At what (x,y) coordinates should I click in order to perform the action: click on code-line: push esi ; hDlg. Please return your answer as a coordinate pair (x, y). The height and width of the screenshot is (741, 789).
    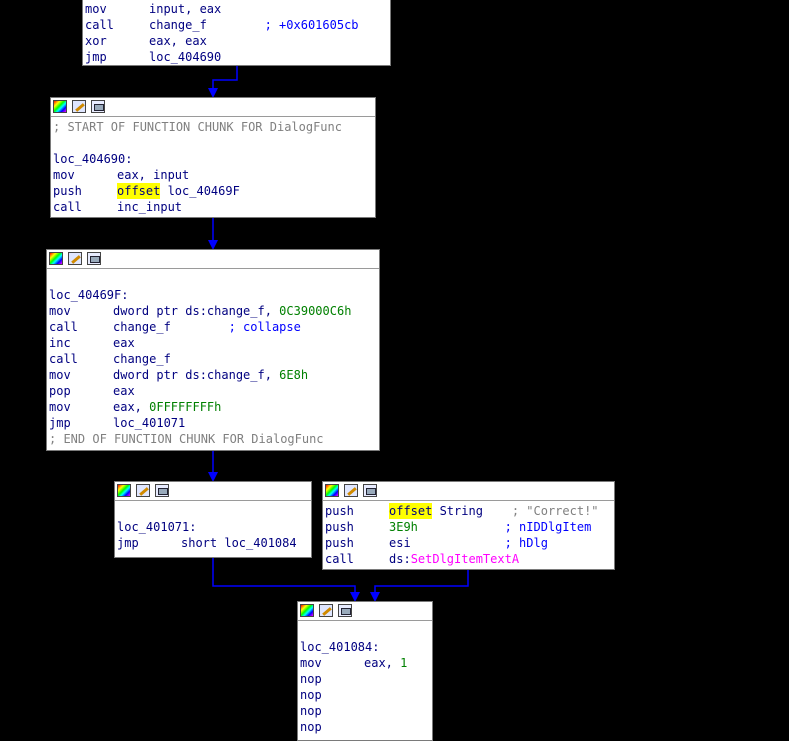
    Looking at the image, I should click on (468, 543).